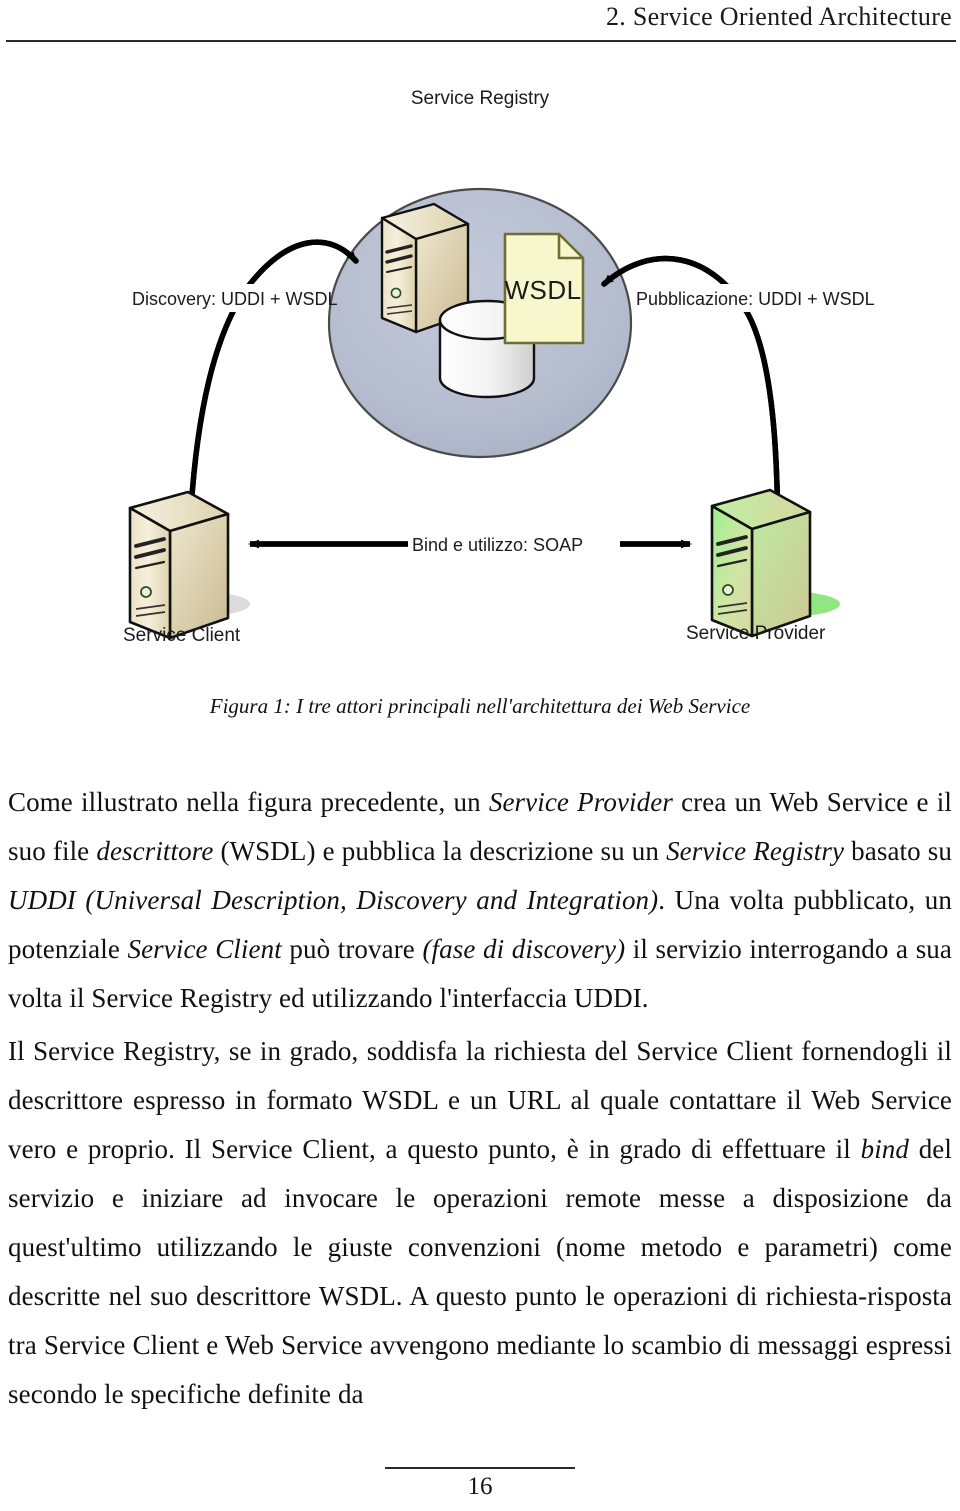  What do you see at coordinates (755, 299) in the screenshot?
I see `publication-label: Pubblicazione: UDDI + WSDL` at bounding box center [755, 299].